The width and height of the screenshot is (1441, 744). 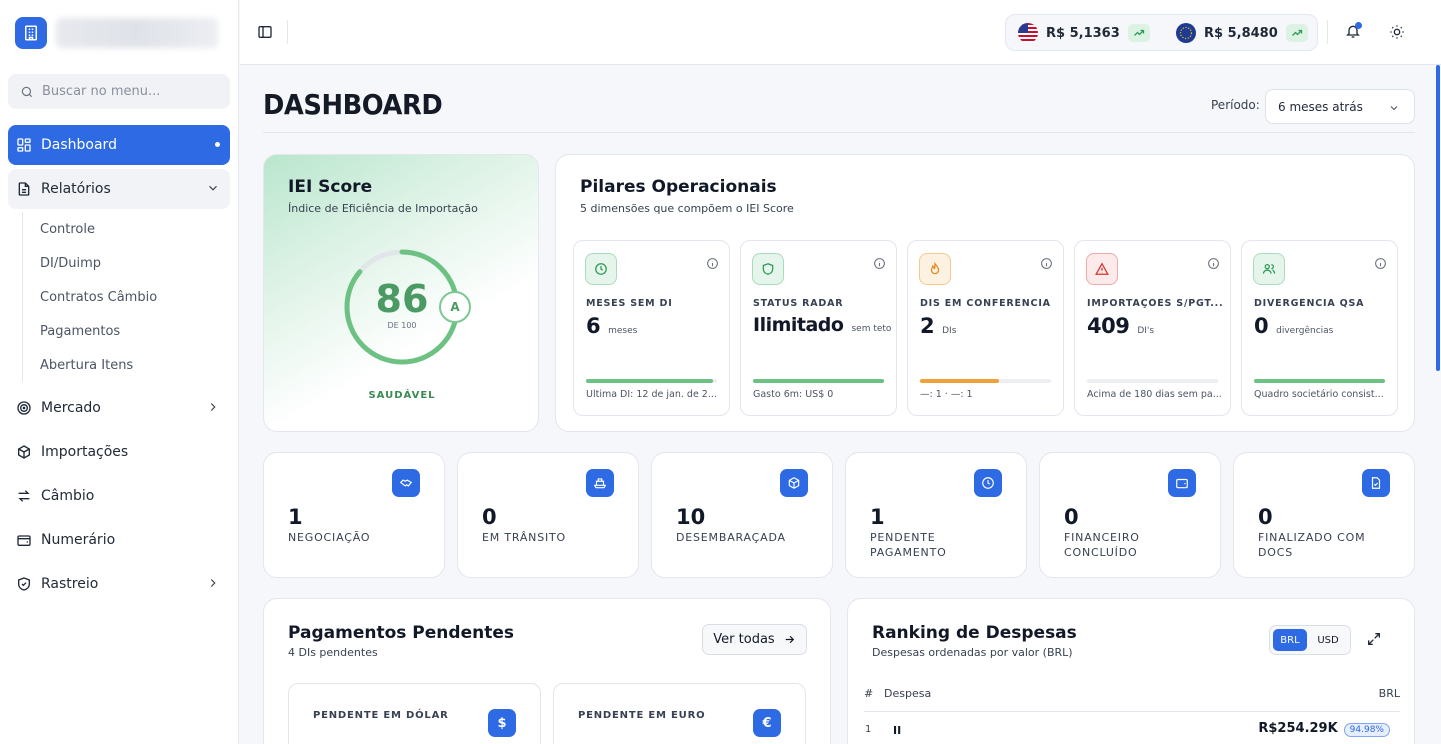 I want to click on trend-up-badge, so click(x=1296, y=33).